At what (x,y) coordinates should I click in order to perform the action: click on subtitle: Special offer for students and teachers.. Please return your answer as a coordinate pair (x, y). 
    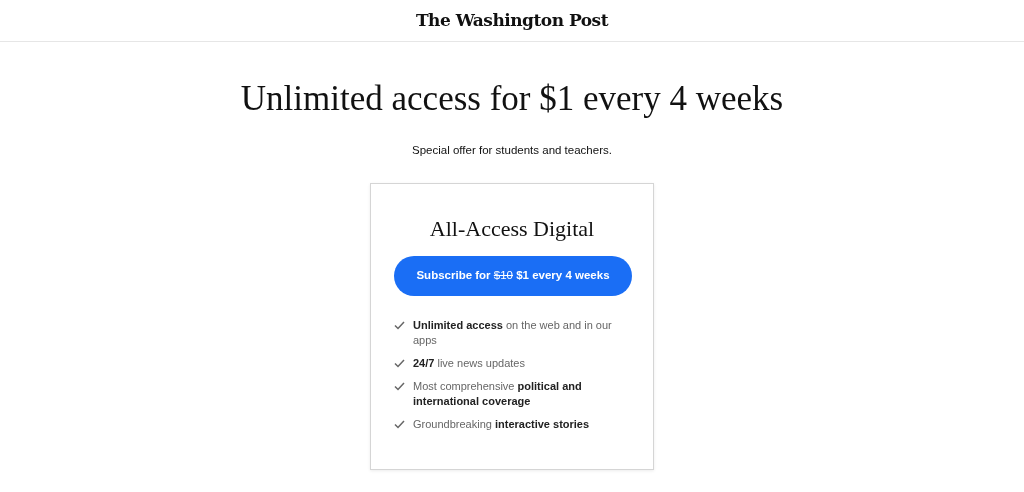
    Looking at the image, I should click on (512, 150).